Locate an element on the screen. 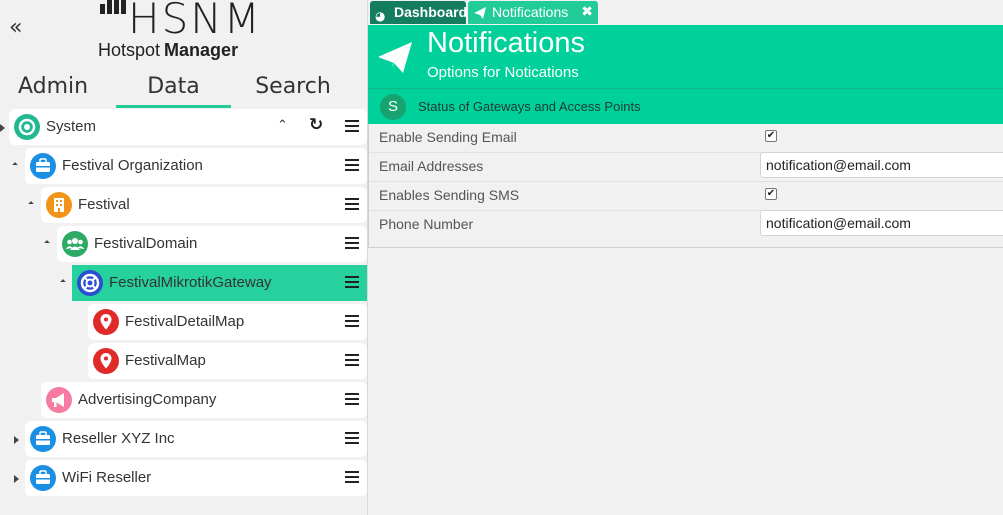 The image size is (1003, 515). tree-node-label: System is located at coordinates (71, 126).